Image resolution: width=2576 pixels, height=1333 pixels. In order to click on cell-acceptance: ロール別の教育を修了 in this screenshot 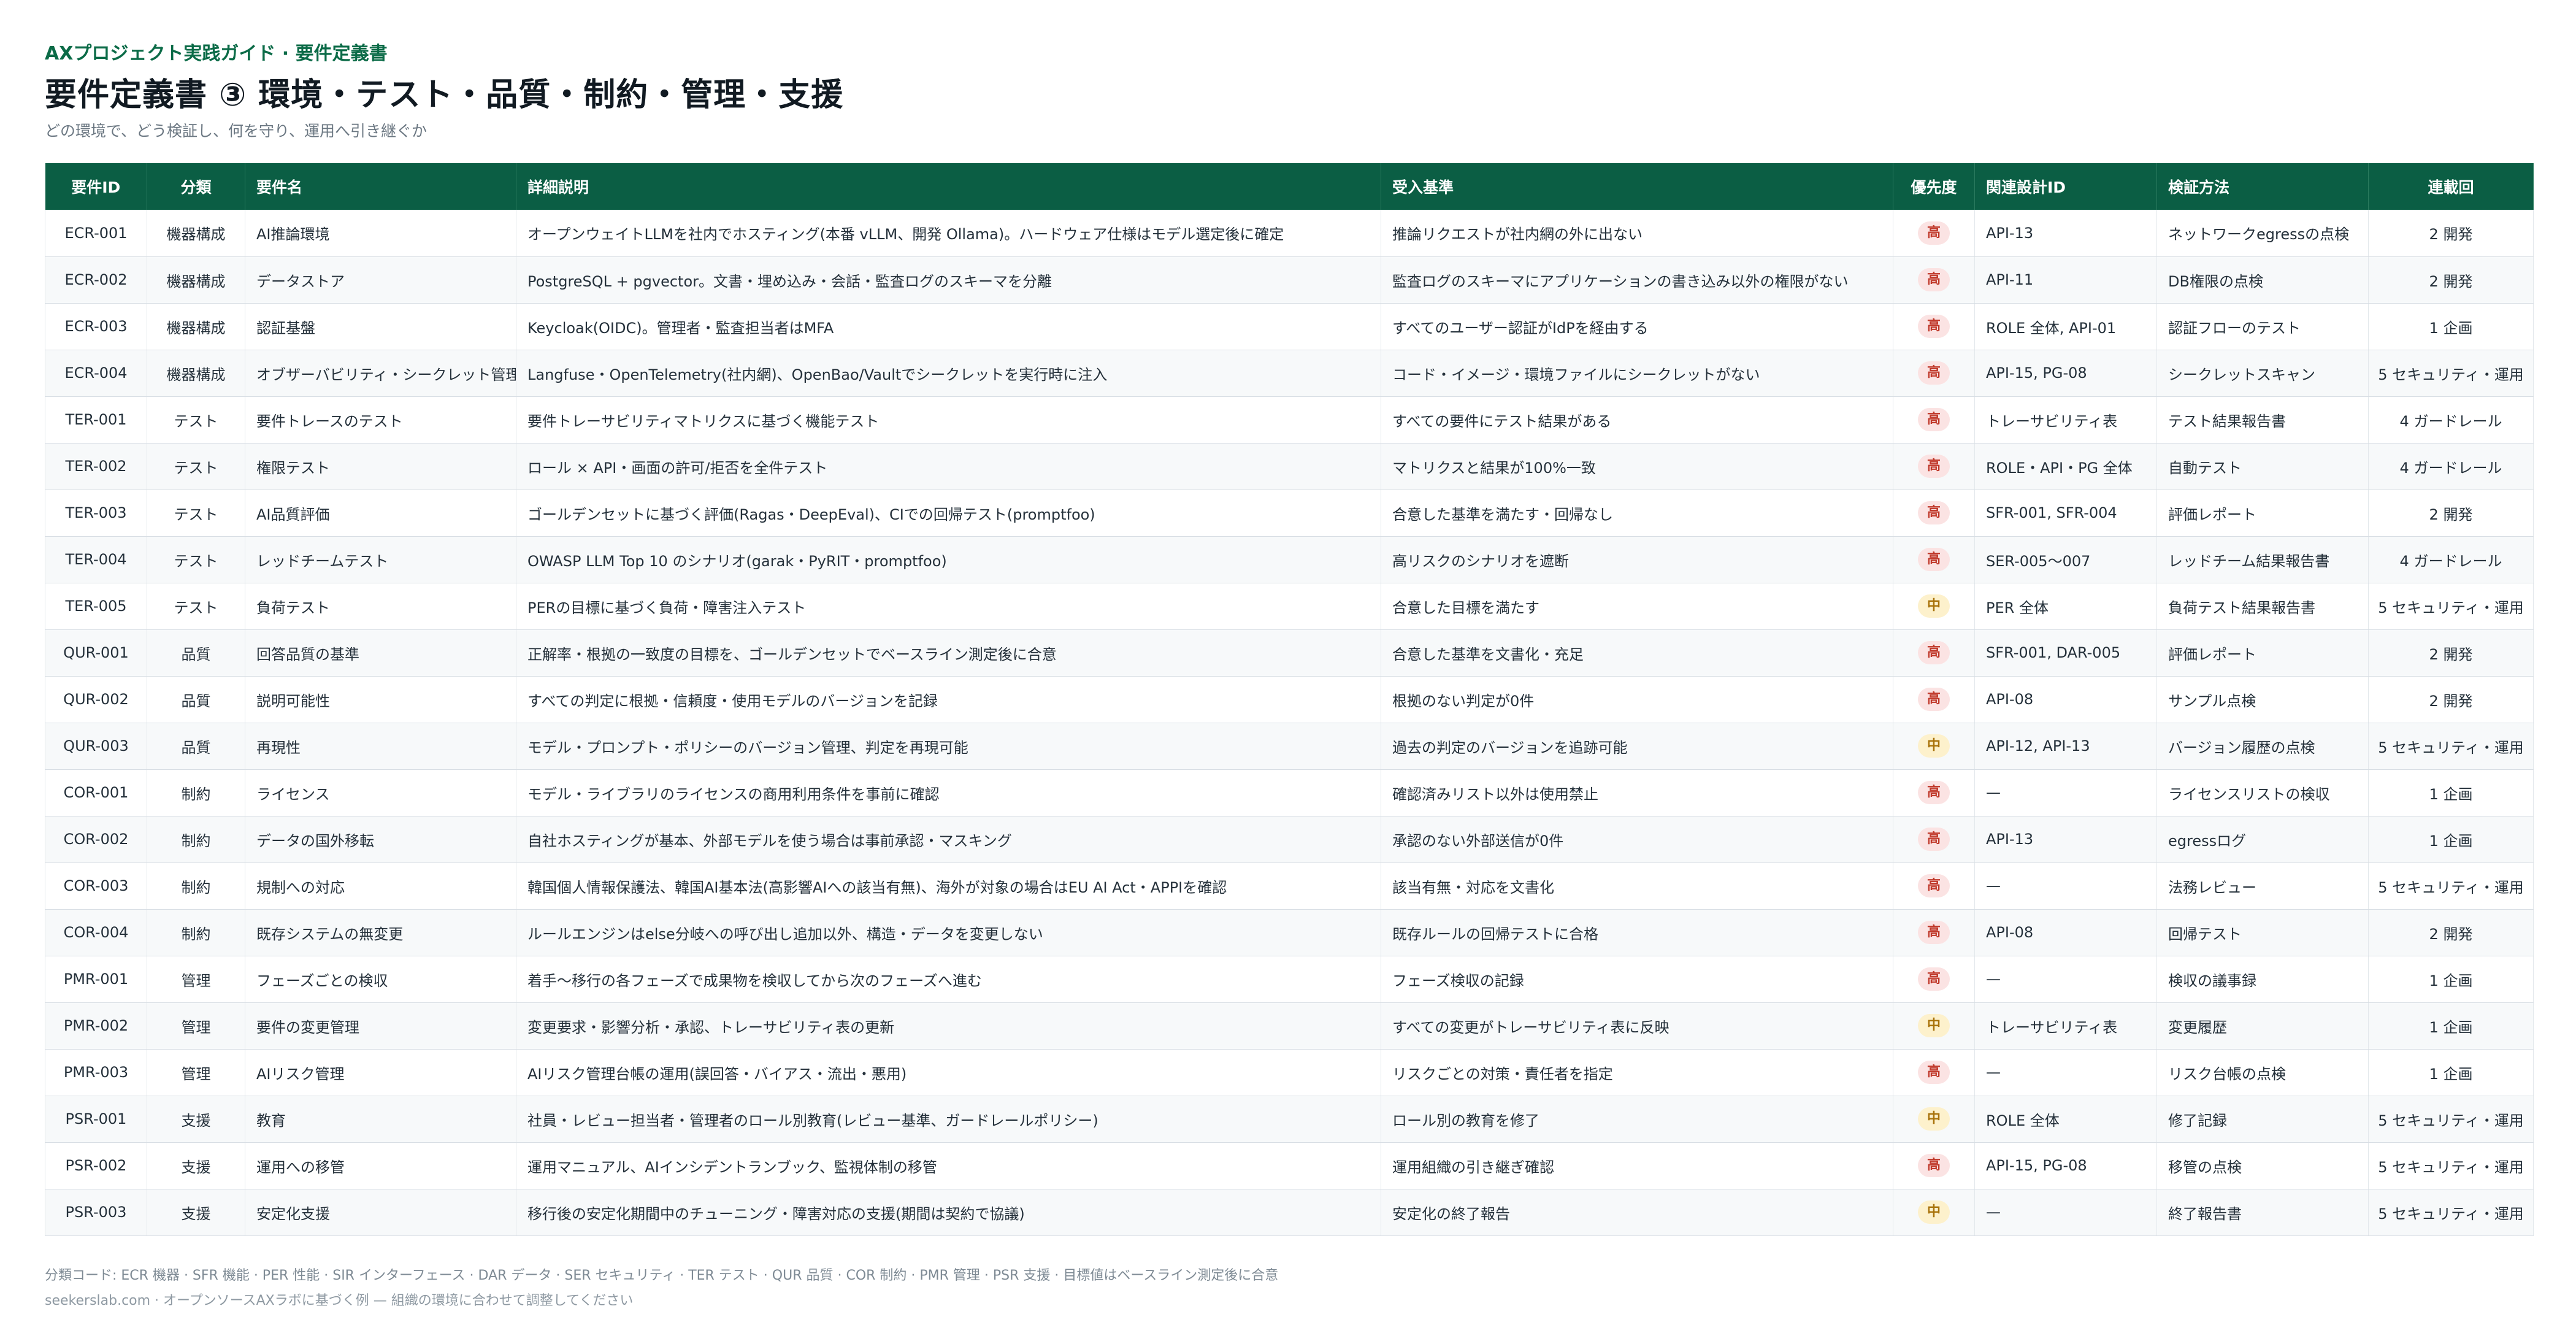, I will do `click(1637, 1119)`.